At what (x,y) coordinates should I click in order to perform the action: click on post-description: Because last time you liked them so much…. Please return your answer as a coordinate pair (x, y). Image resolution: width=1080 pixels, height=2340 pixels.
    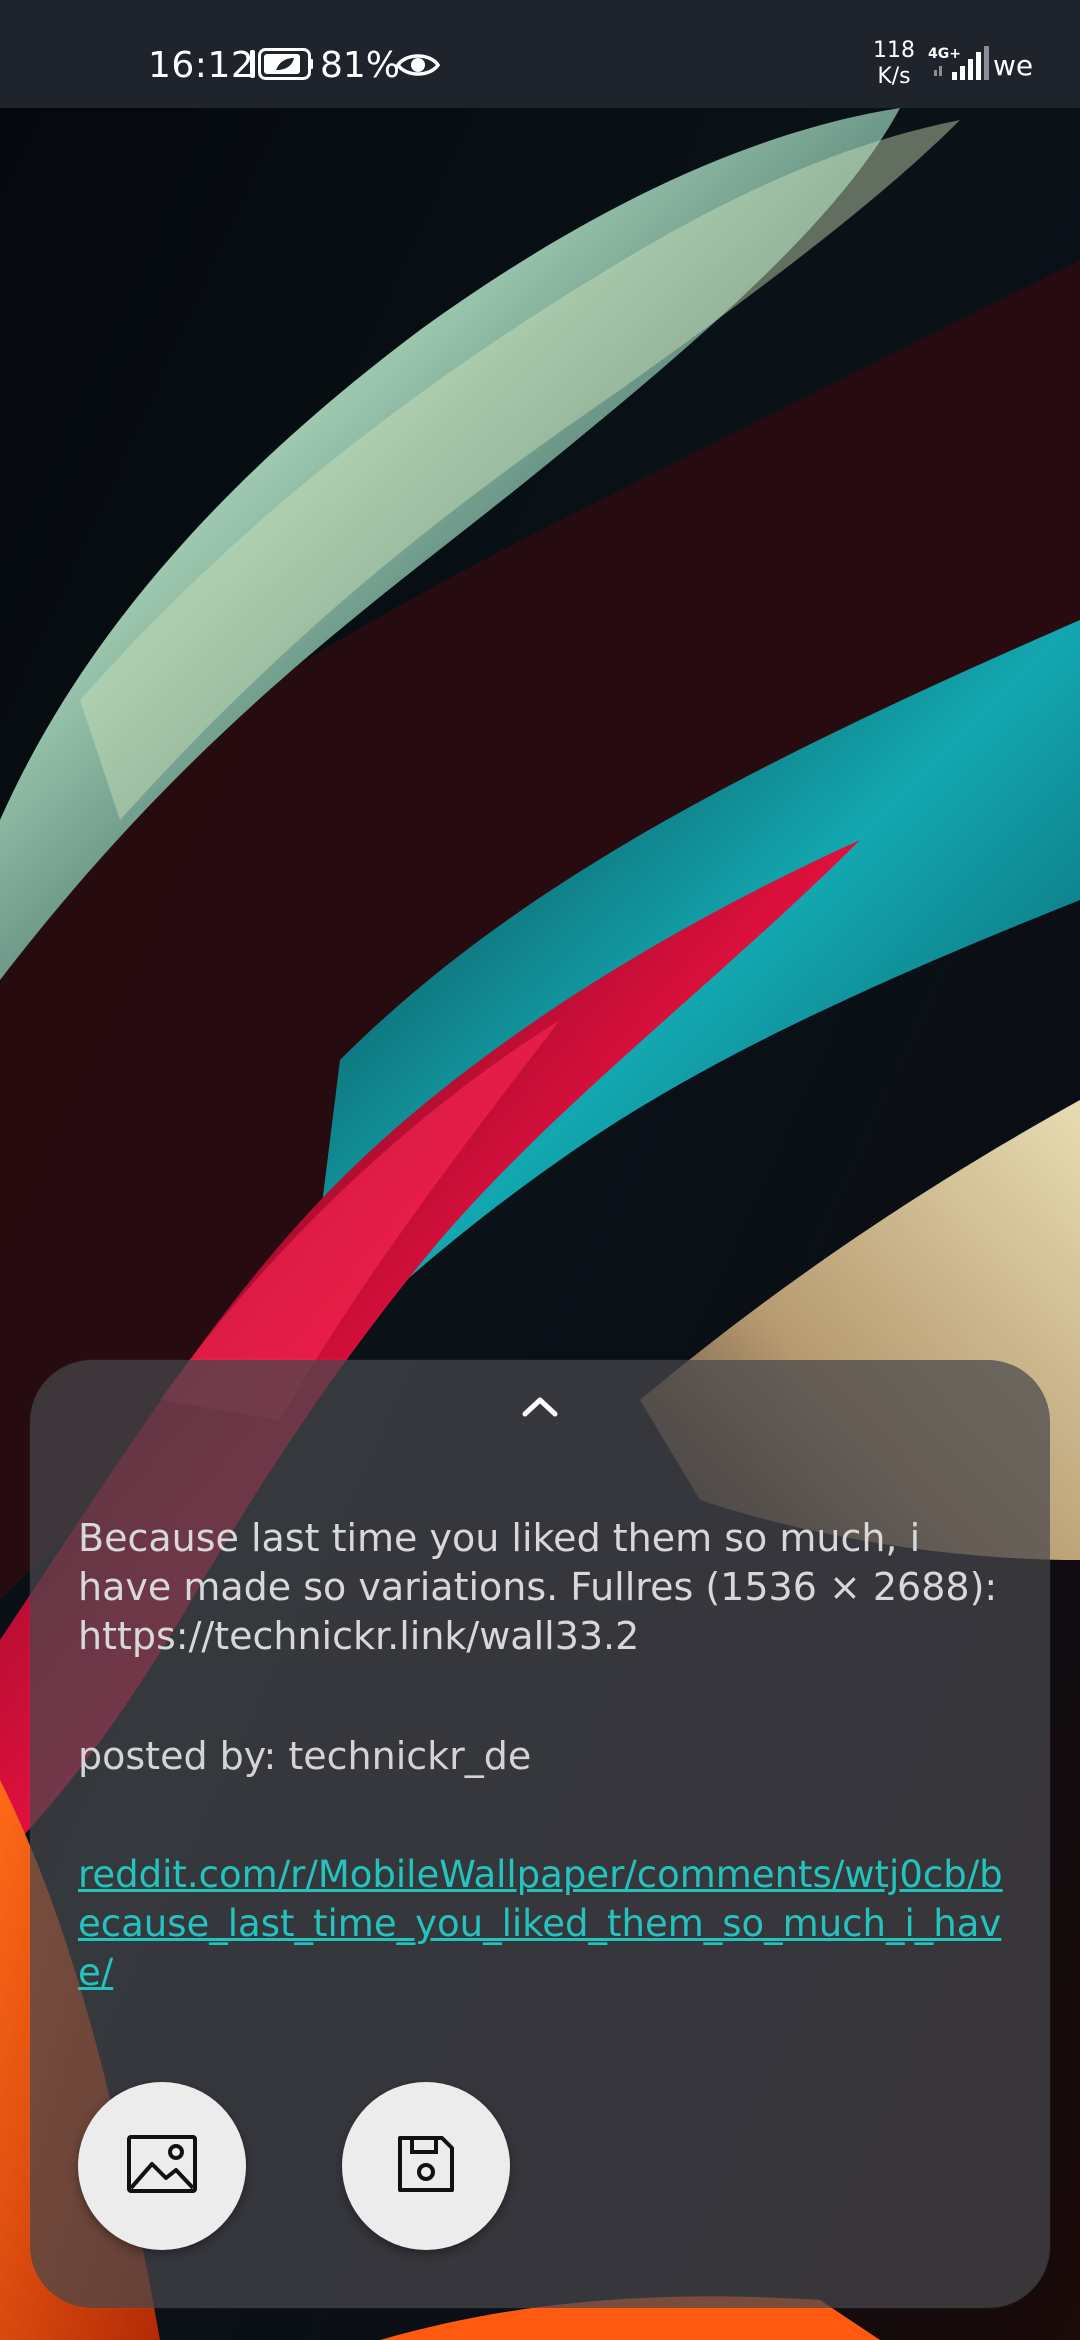
    Looking at the image, I should click on (538, 1587).